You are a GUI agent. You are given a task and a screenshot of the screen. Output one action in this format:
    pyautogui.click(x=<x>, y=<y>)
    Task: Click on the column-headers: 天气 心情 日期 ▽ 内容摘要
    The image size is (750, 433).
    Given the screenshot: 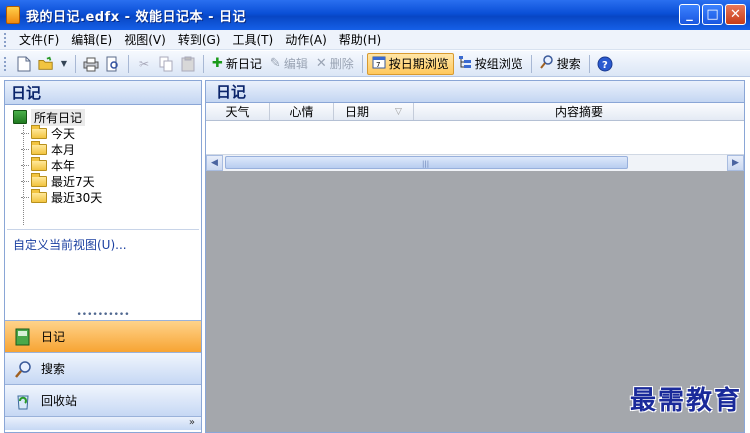 What is the action you would take?
    pyautogui.click(x=475, y=112)
    